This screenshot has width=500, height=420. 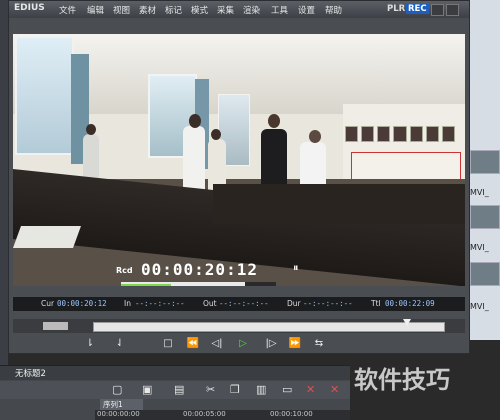 I want to click on rewind-button: ⏪, so click(x=193, y=344).